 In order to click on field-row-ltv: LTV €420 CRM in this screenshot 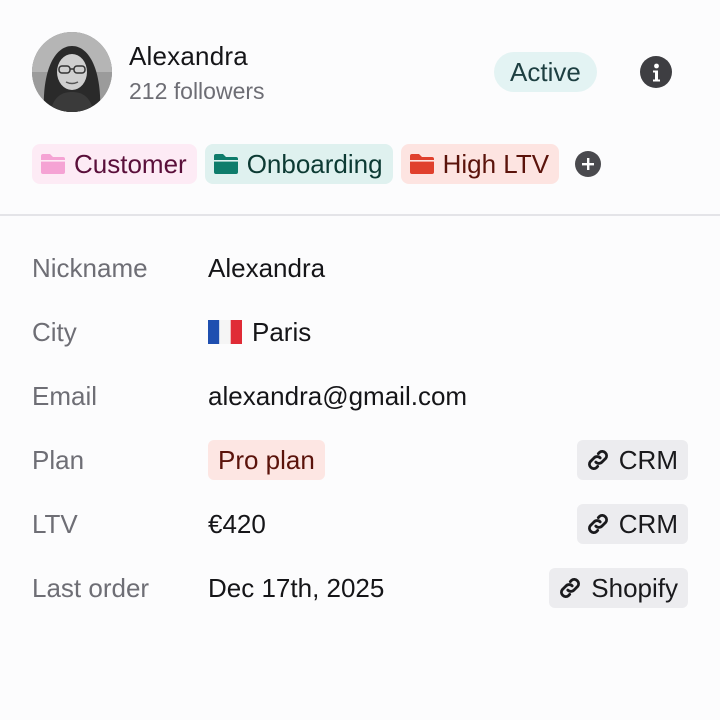, I will do `click(360, 524)`.